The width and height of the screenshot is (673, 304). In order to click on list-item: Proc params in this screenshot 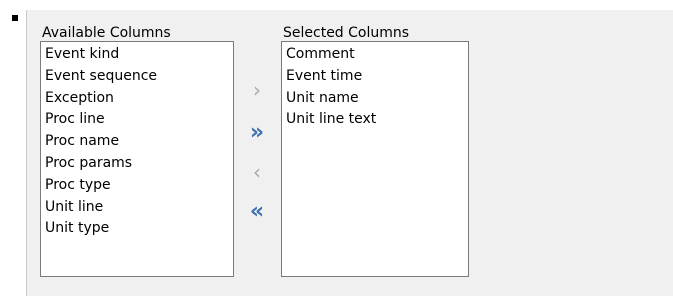, I will do `click(137, 164)`.